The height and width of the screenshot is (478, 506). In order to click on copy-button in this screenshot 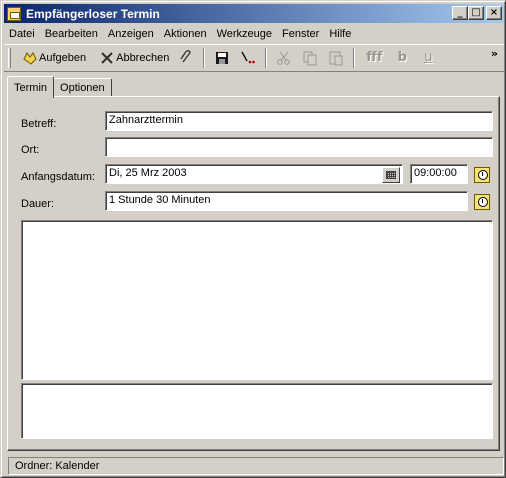, I will do `click(310, 58)`.